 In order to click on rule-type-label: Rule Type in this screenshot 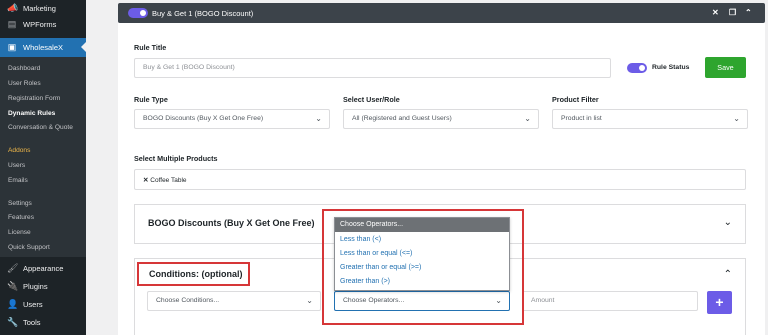, I will do `click(151, 99)`.